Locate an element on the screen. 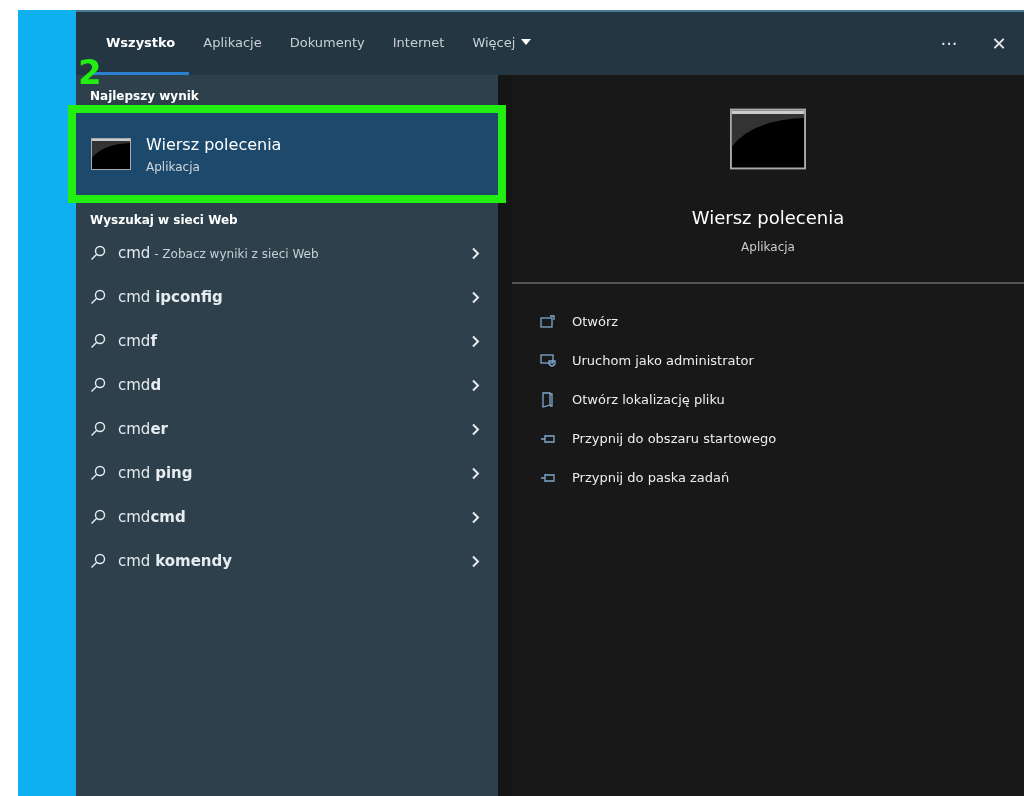  suggestion-item: cmdf is located at coordinates (287, 341).